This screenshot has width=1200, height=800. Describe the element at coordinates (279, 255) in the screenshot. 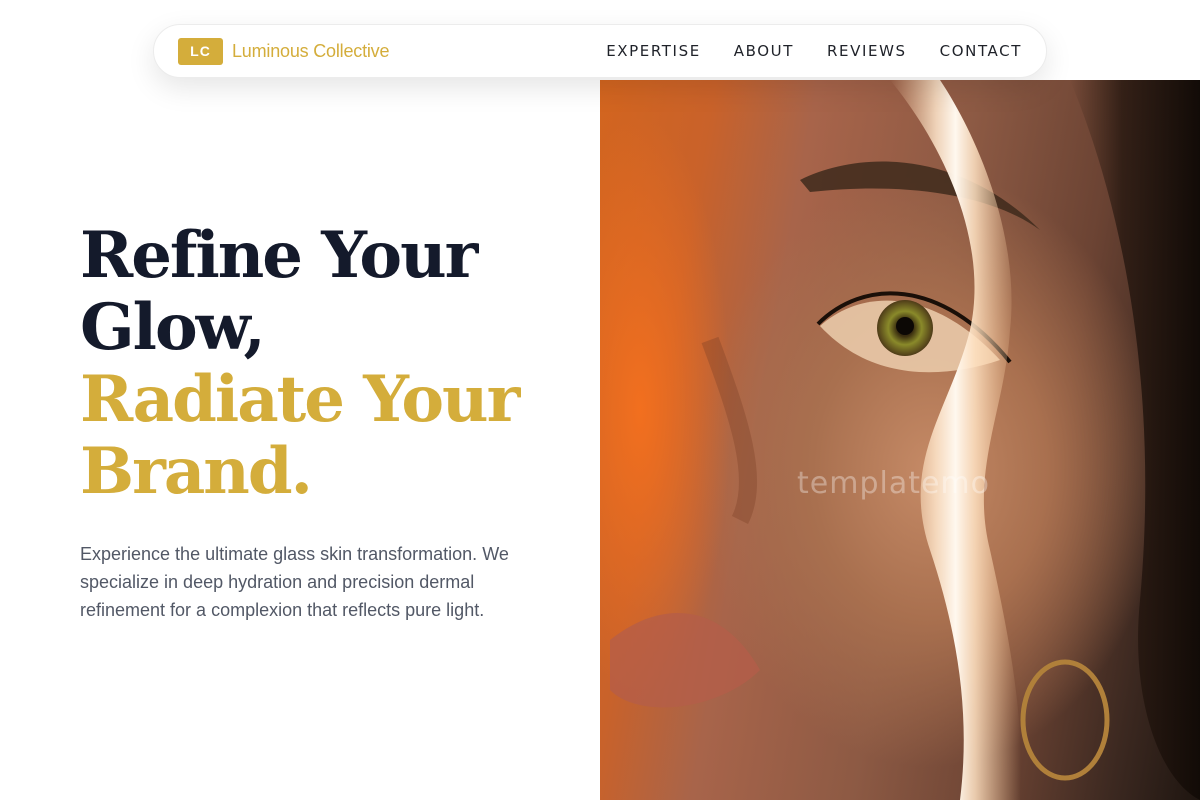

I see `headline-line-1: Refine Your` at that location.